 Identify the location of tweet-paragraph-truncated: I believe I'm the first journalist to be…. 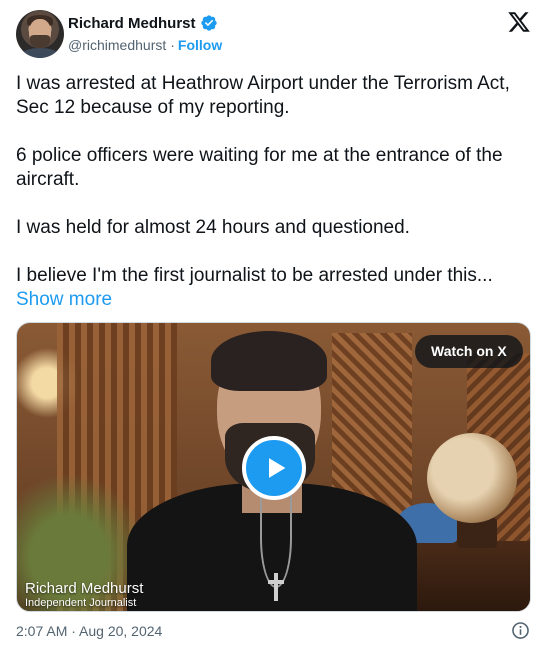
(271, 288).